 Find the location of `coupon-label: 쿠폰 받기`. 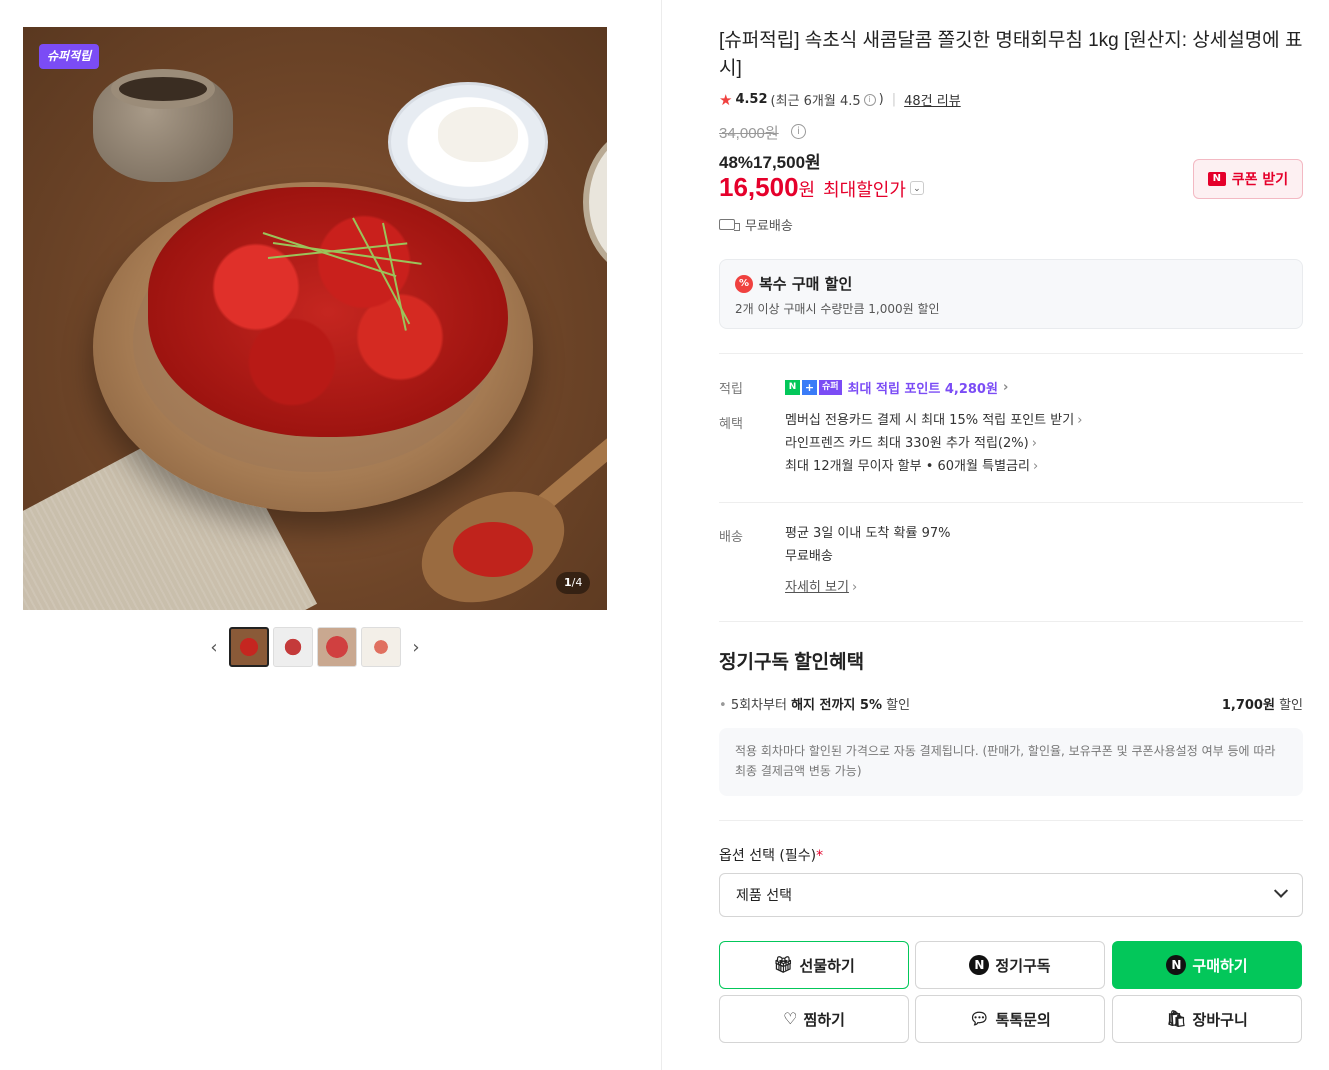

coupon-label: 쿠폰 받기 is located at coordinates (1260, 180).